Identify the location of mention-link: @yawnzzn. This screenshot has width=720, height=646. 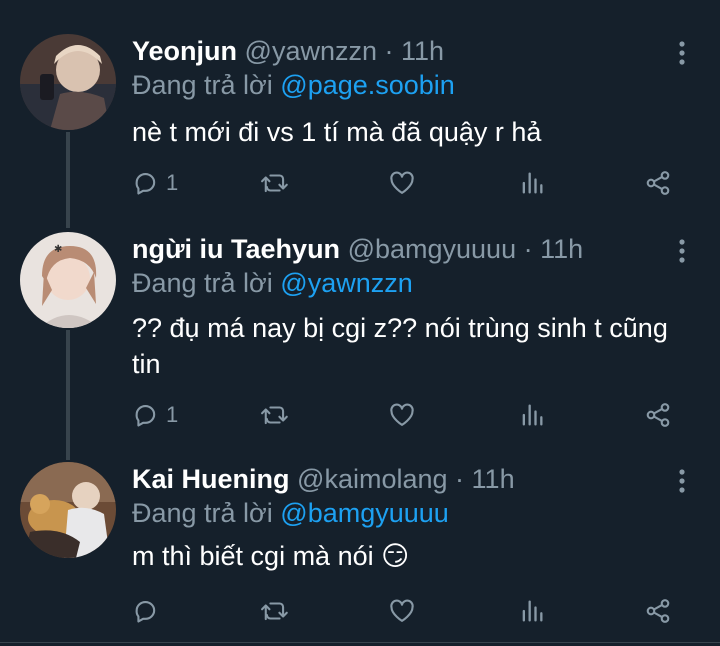
(346, 283).